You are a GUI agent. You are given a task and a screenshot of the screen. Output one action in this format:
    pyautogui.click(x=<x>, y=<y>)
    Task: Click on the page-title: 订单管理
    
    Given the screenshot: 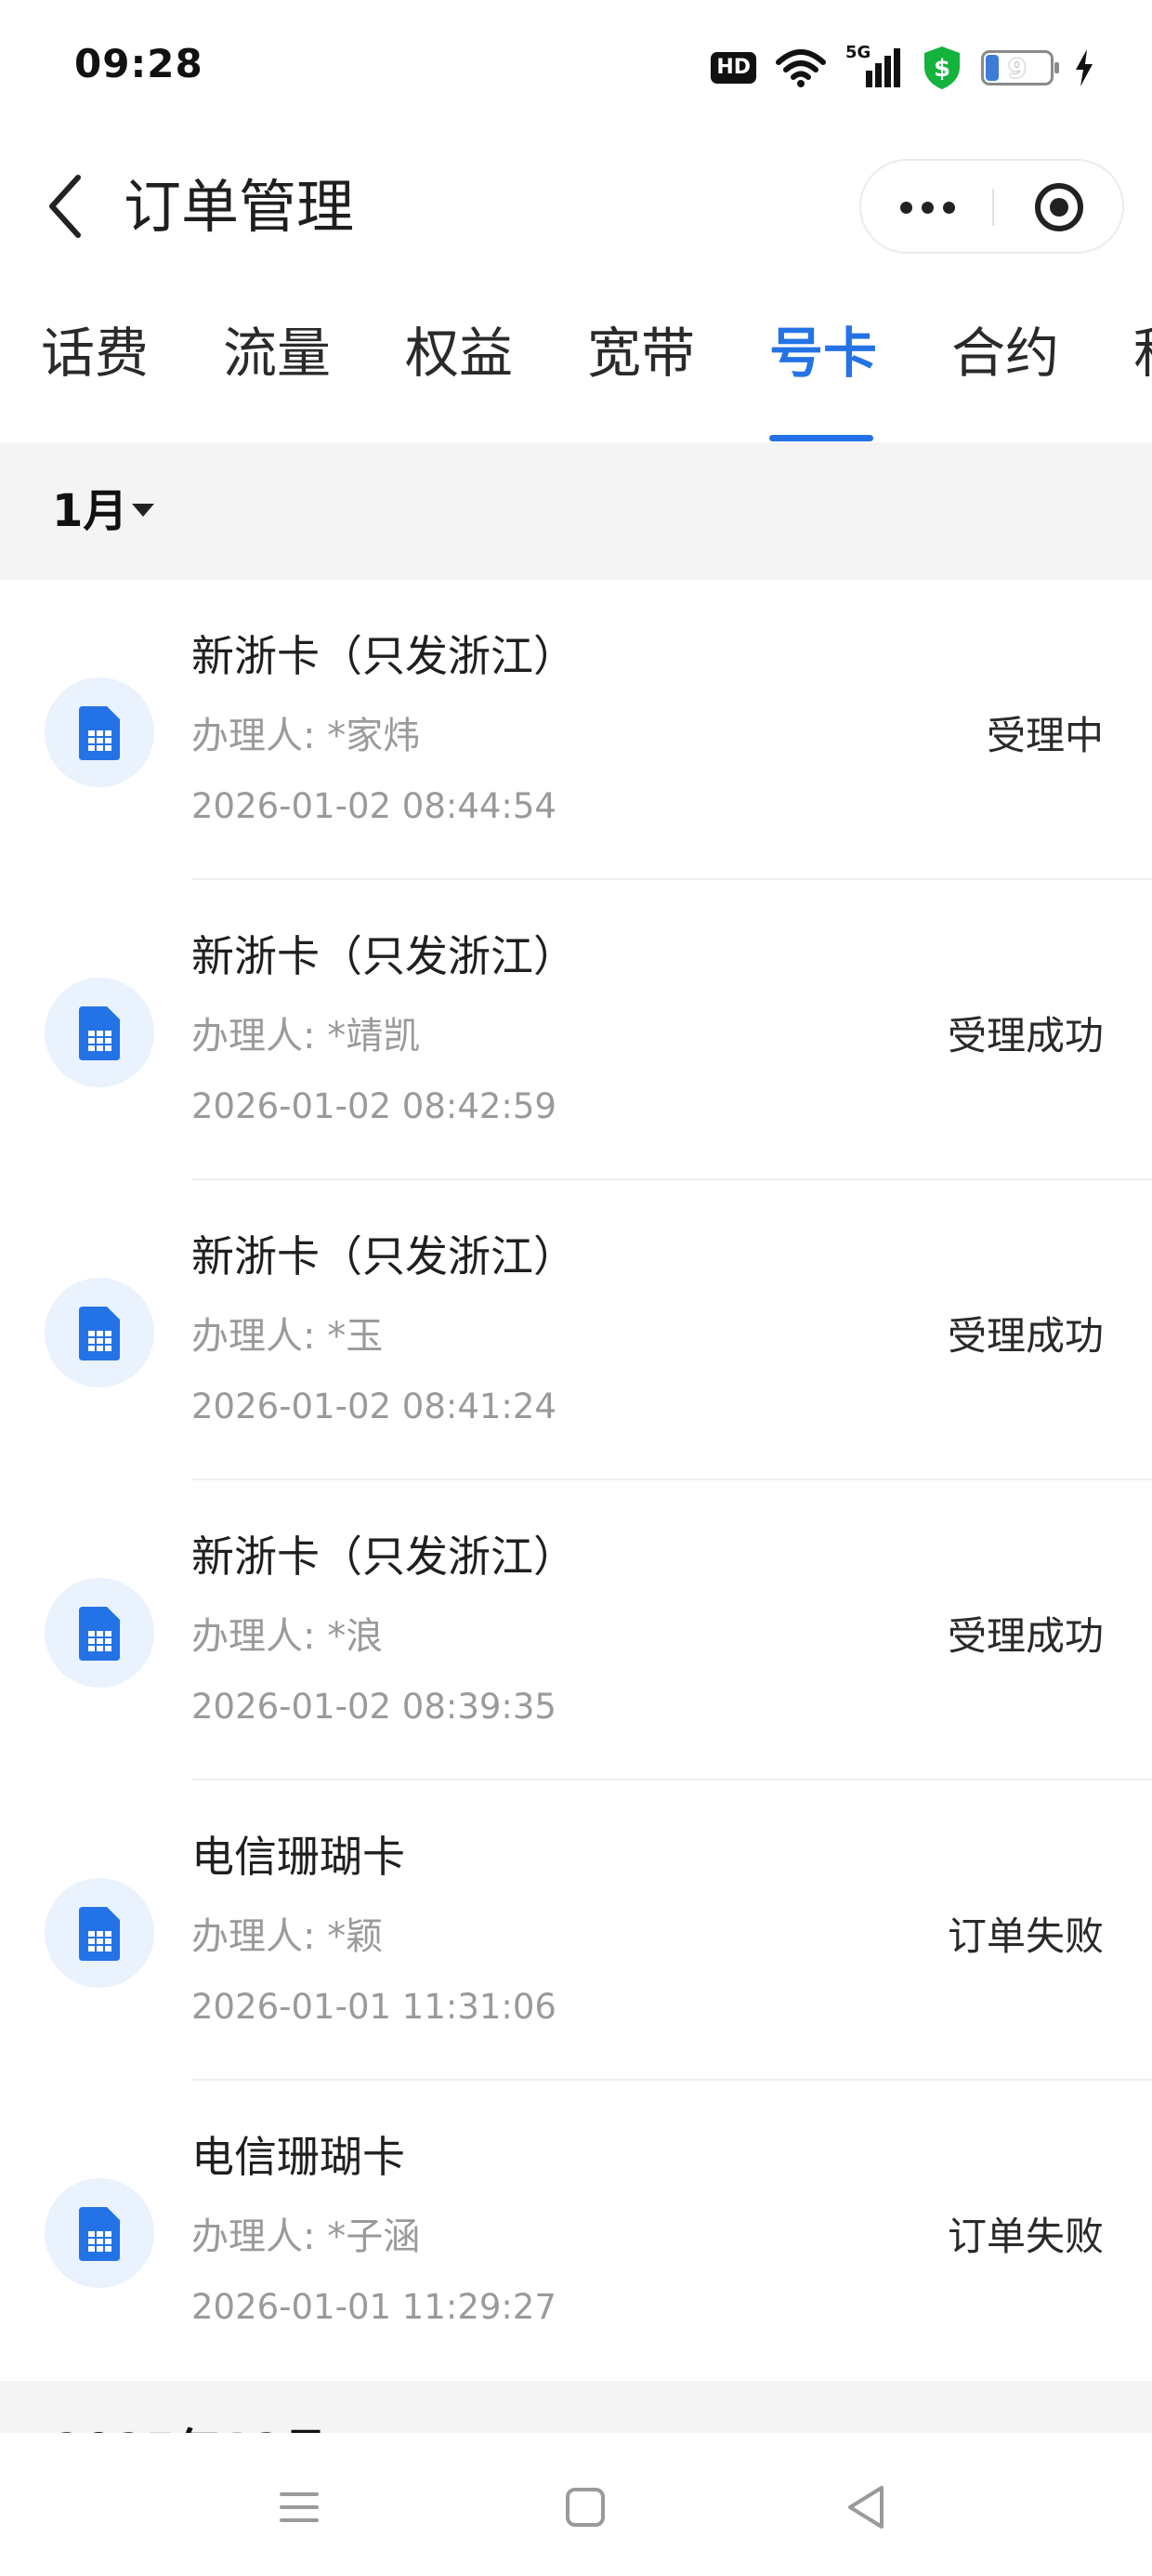 What is the action you would take?
    pyautogui.click(x=239, y=207)
    